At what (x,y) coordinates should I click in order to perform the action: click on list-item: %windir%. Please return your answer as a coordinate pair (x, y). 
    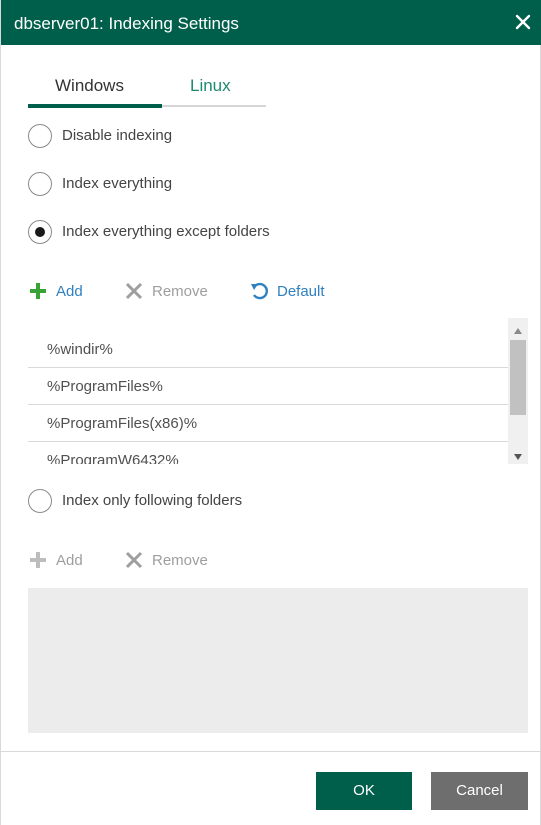
    Looking at the image, I should click on (268, 349).